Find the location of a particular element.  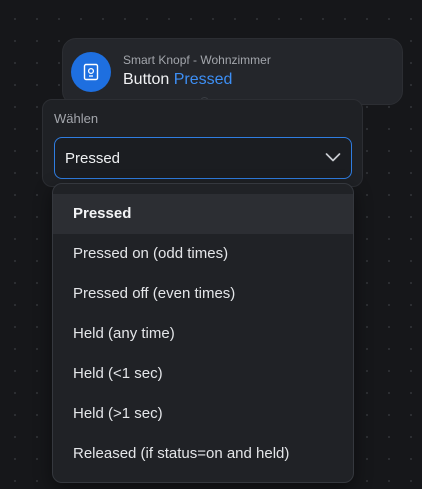

node-title-state: Pressed is located at coordinates (203, 79).